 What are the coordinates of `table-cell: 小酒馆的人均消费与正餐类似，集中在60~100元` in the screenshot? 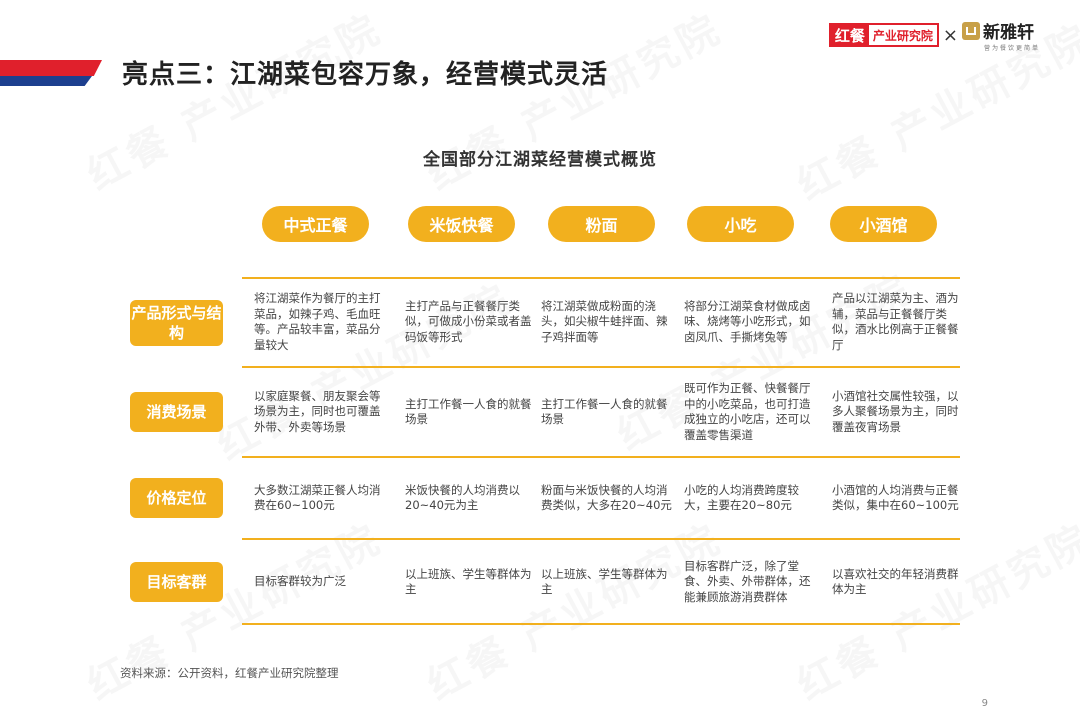 It's located at (895, 497).